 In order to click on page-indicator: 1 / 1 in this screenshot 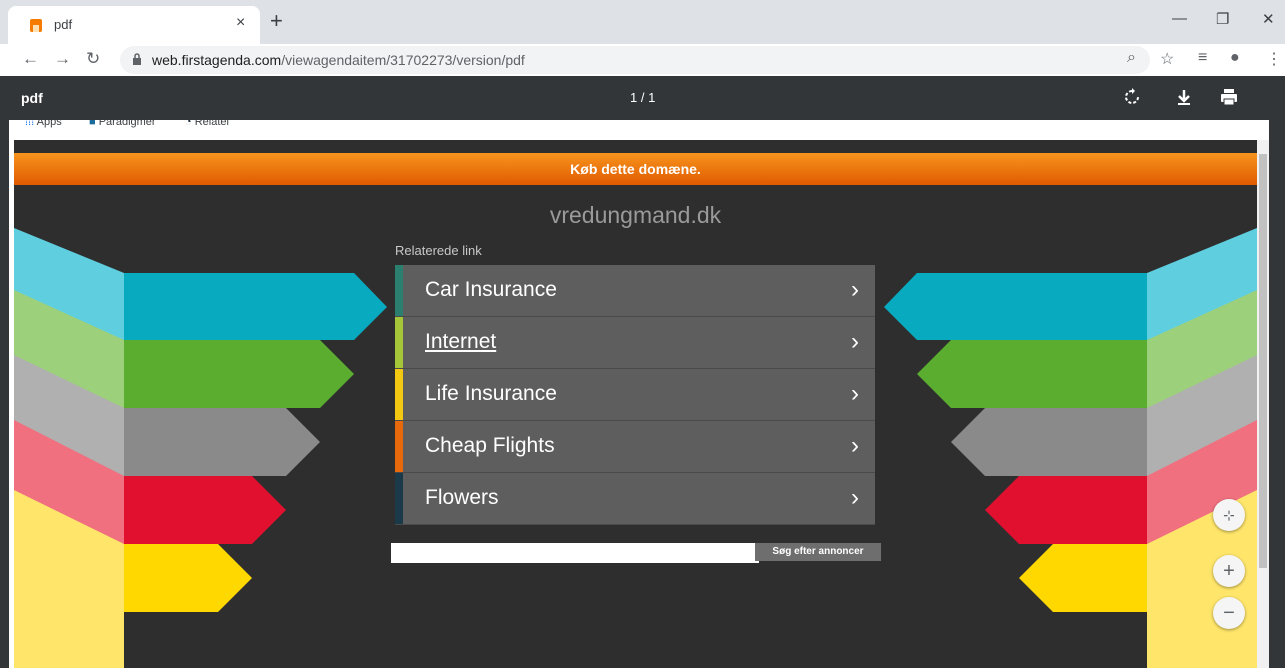, I will do `click(643, 97)`.